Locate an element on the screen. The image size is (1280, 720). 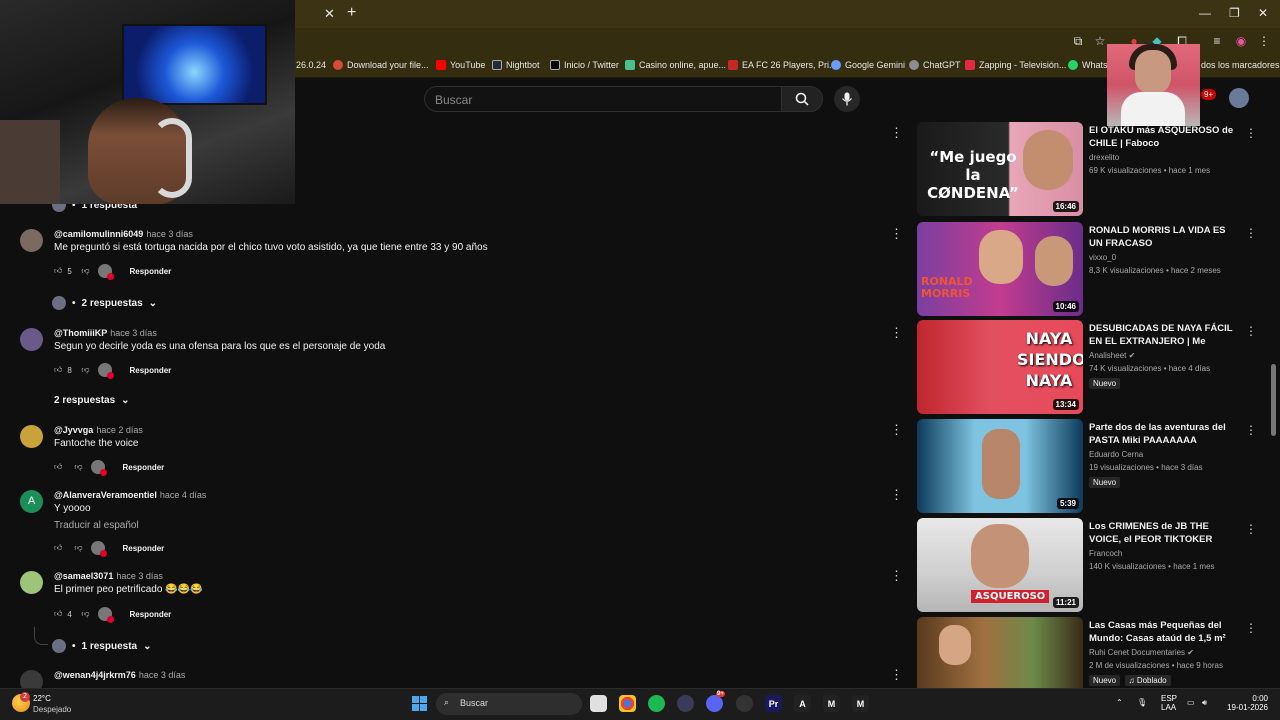
new-tab-icon: + is located at coordinates (351, 13).